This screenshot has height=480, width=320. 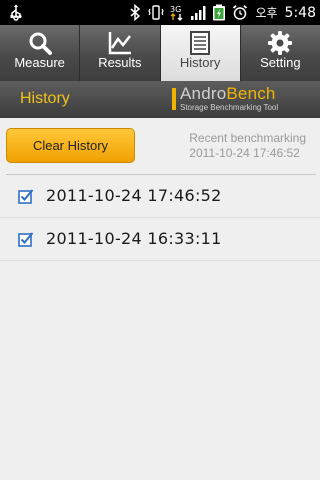 I want to click on tab-history: History, so click(x=200, y=53).